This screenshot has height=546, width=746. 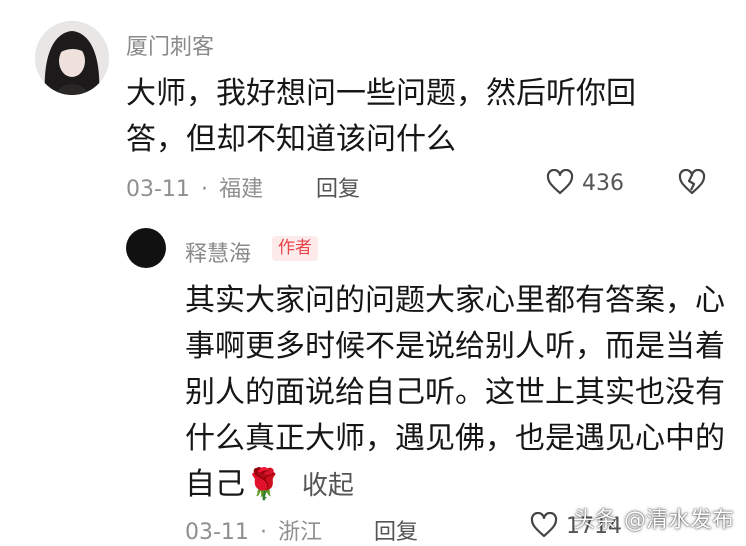 I want to click on watermark: 头条 @清水发布, so click(x=653, y=520).